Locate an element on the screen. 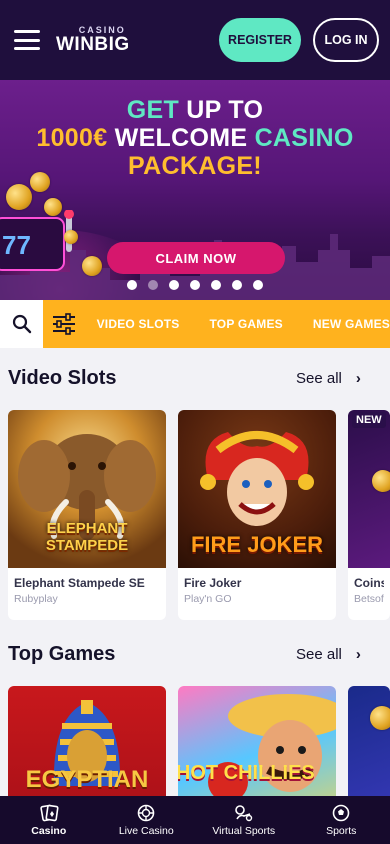 Image resolution: width=390 pixels, height=844 pixels. game-card: NEW Coins Betsof is located at coordinates (369, 515).